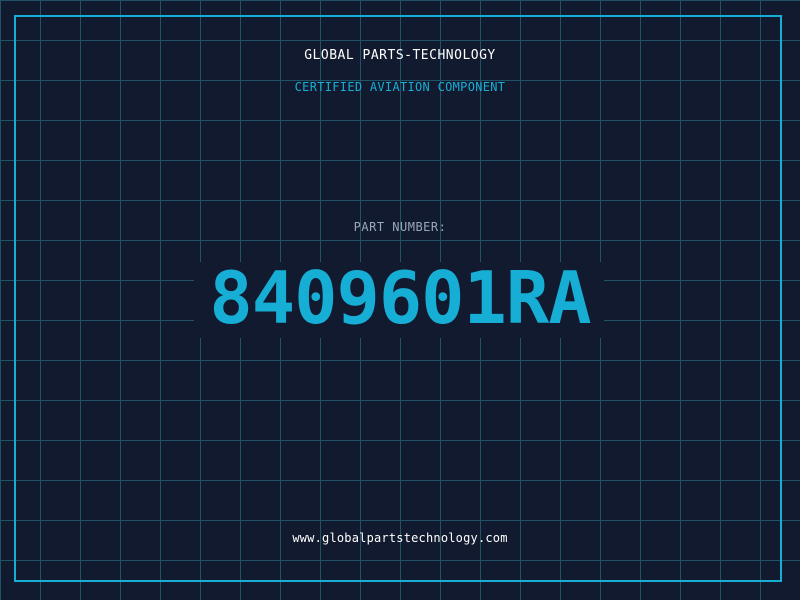  I want to click on certification-subtitle: CERTIFIED AVIATION COMPONENT, so click(400, 87).